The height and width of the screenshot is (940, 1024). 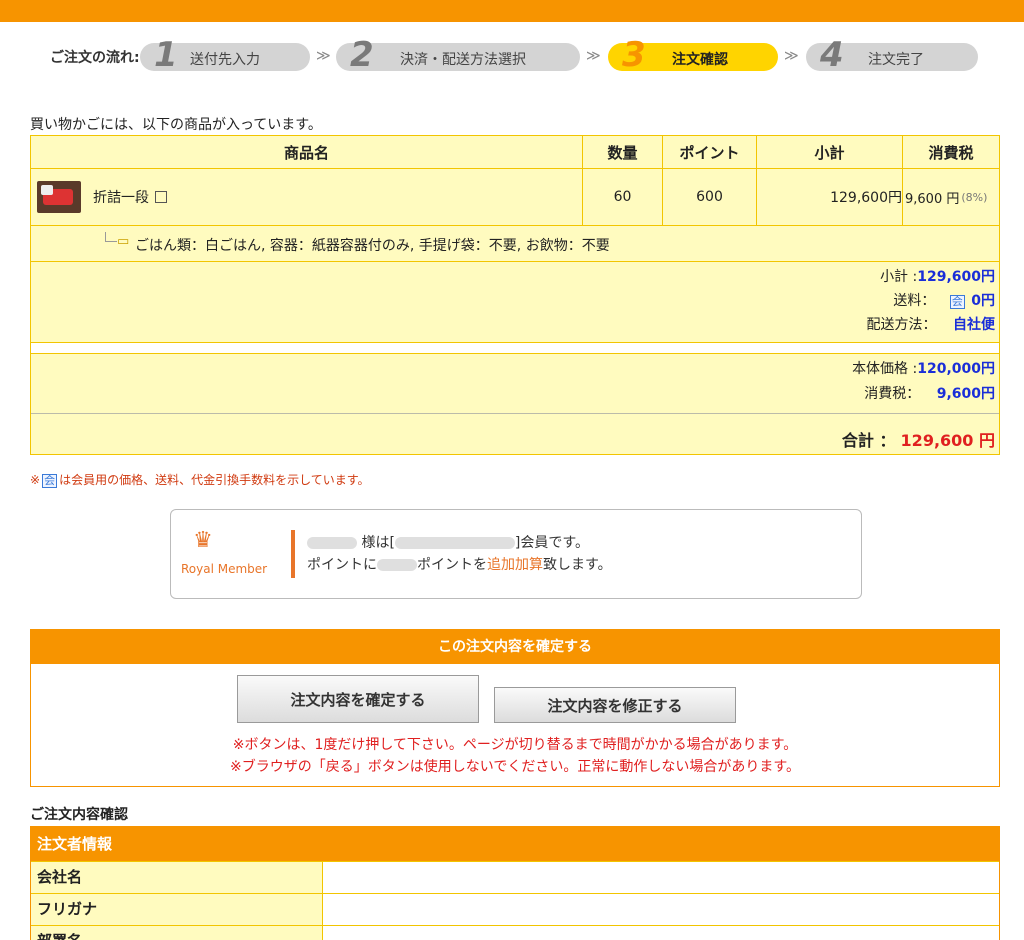 What do you see at coordinates (332, 543) in the screenshot?
I see `masked-name` at bounding box center [332, 543].